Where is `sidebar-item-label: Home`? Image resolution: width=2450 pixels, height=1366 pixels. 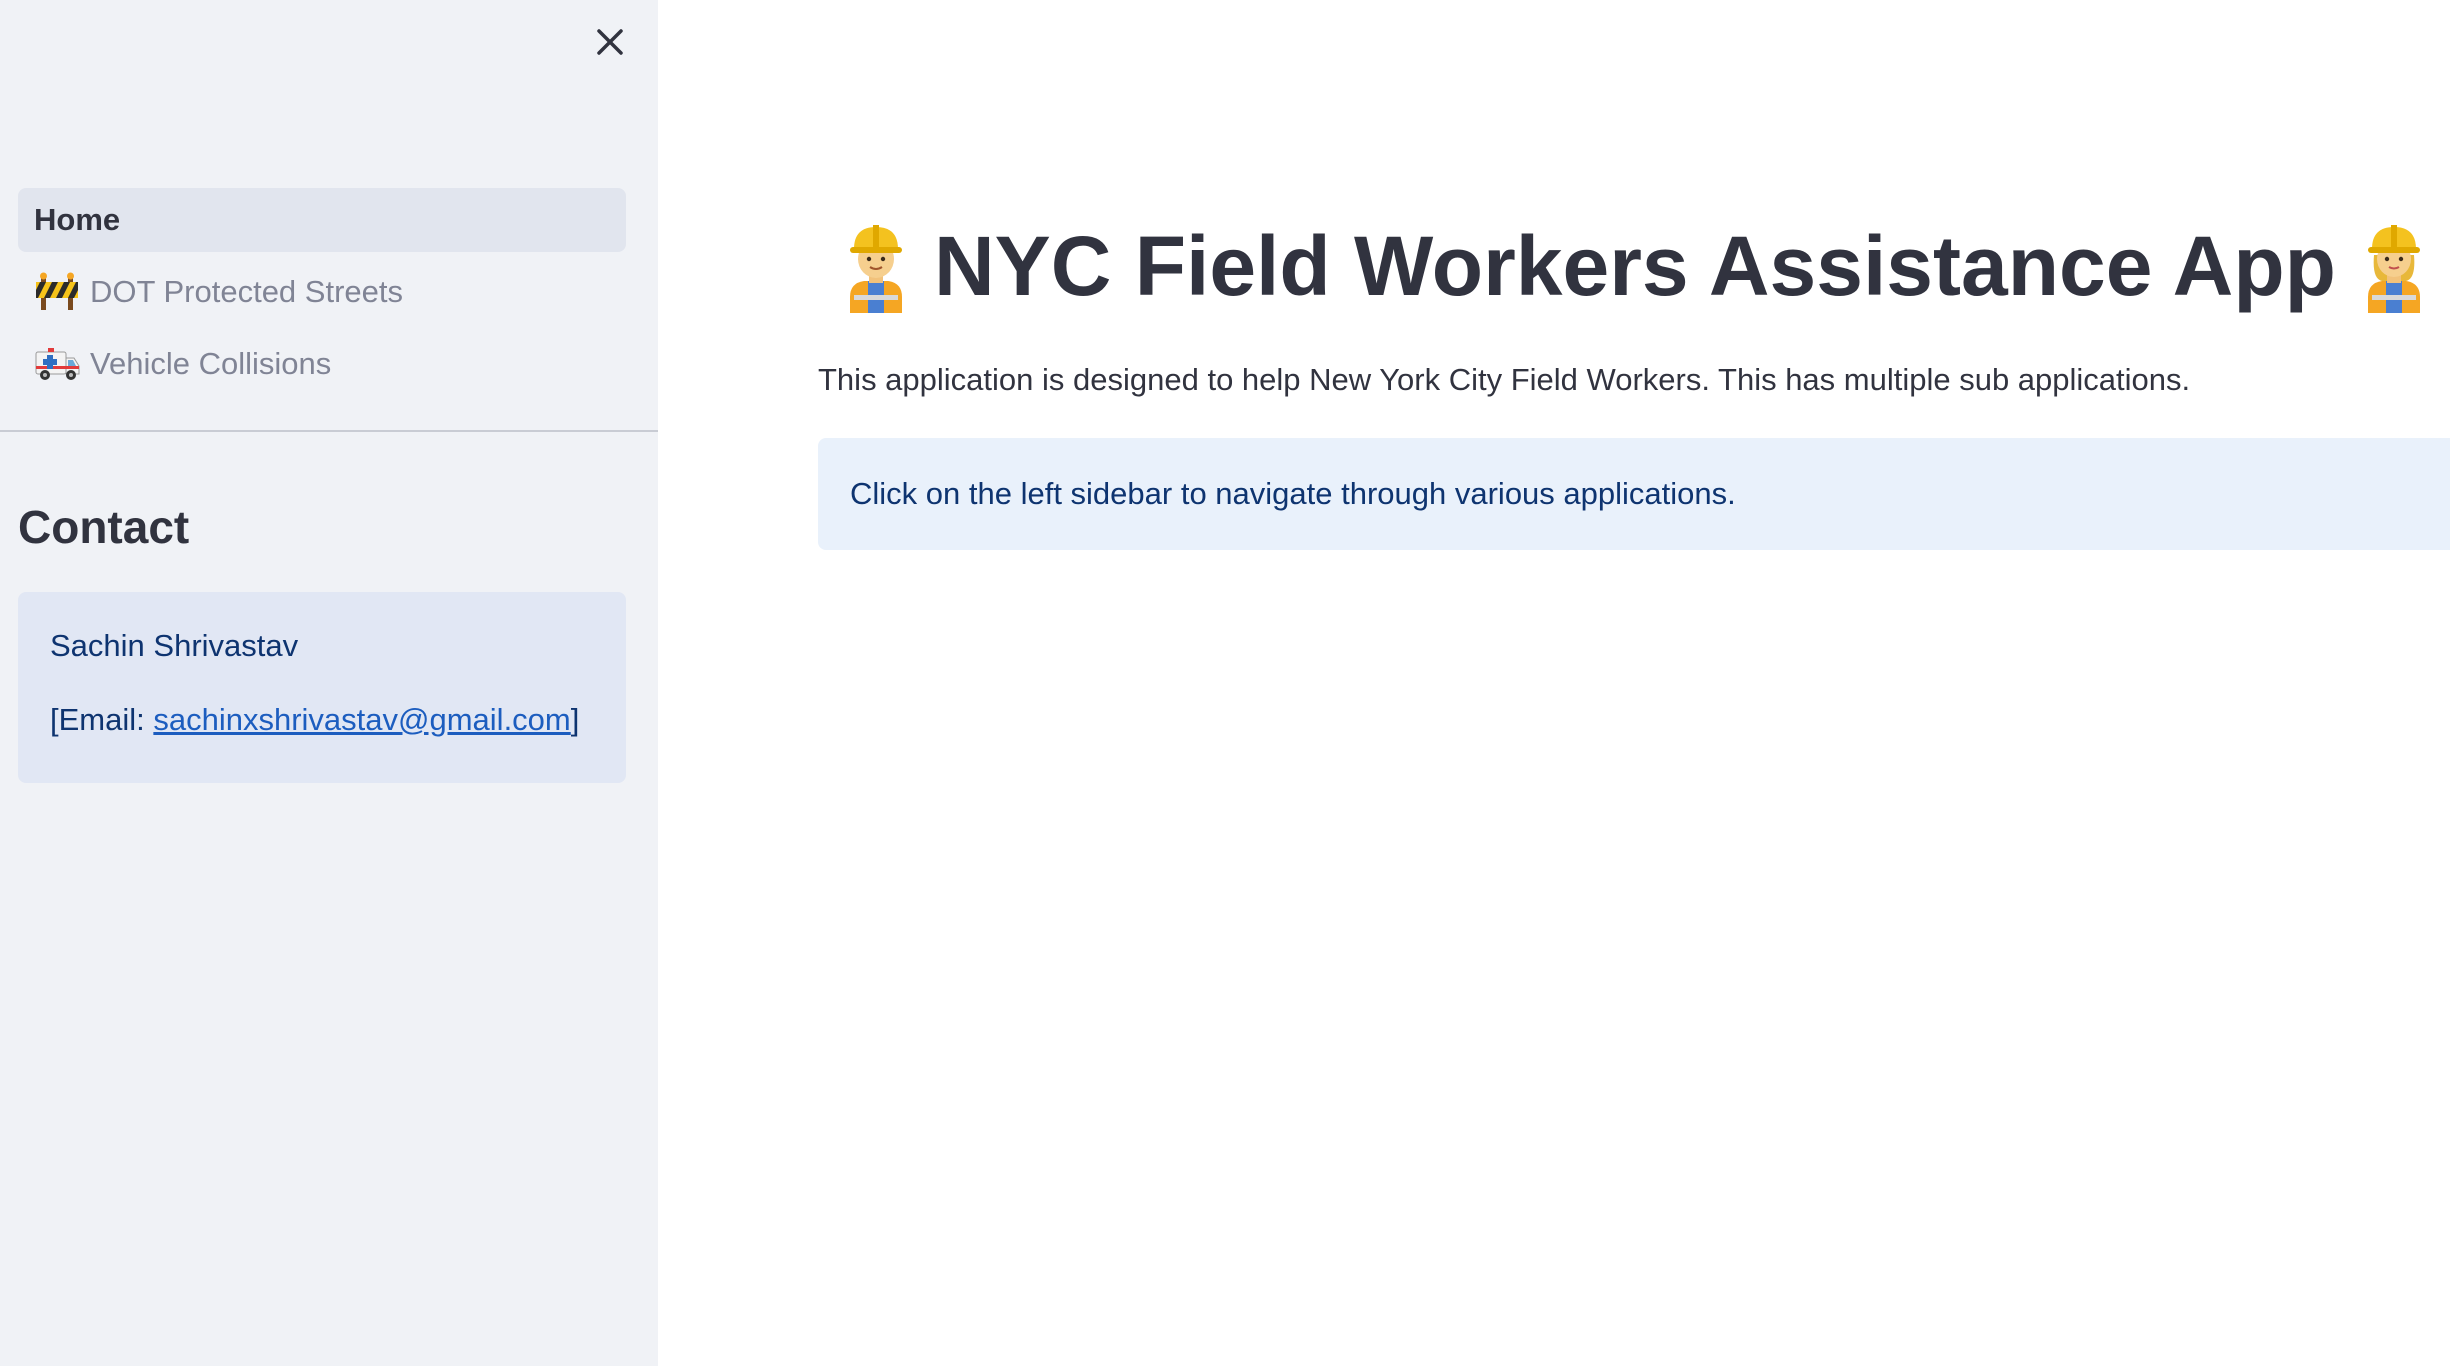
sidebar-item-label: Home is located at coordinates (77, 219).